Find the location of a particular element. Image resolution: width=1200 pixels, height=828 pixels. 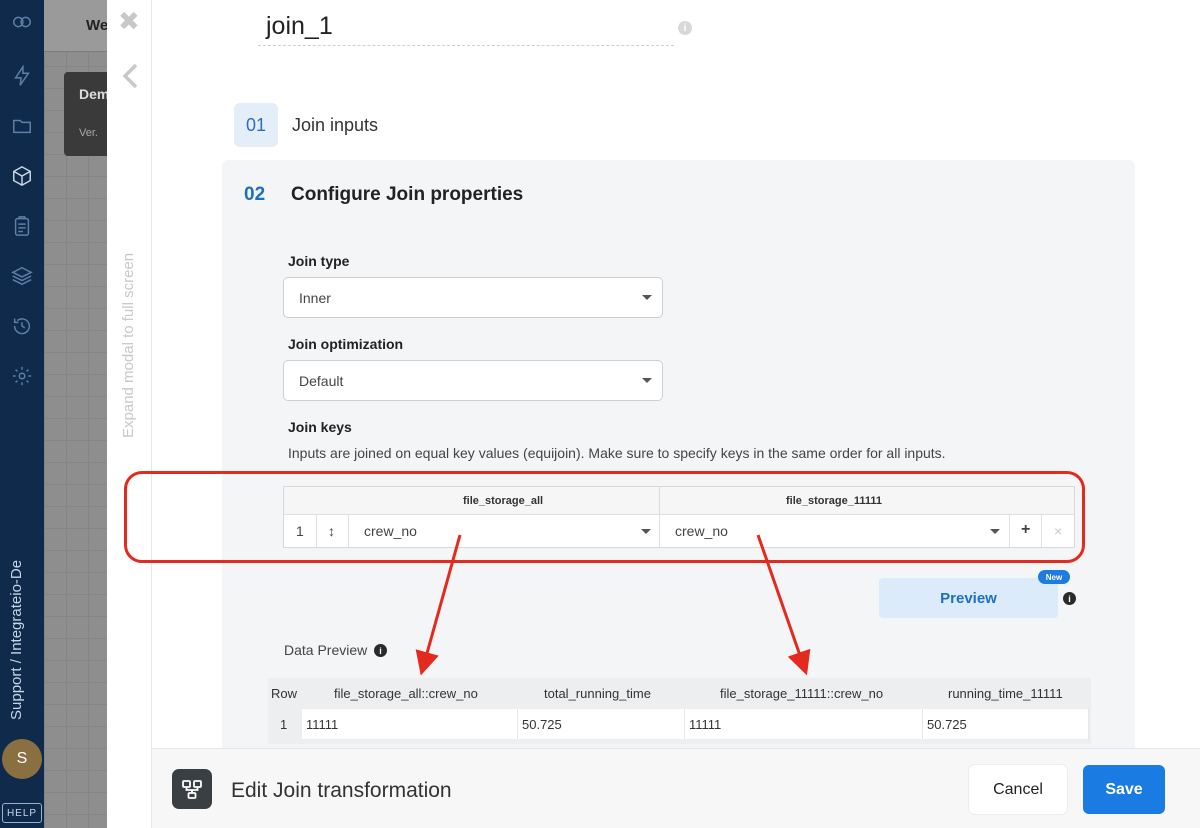

new-badge: New is located at coordinates (1054, 577).